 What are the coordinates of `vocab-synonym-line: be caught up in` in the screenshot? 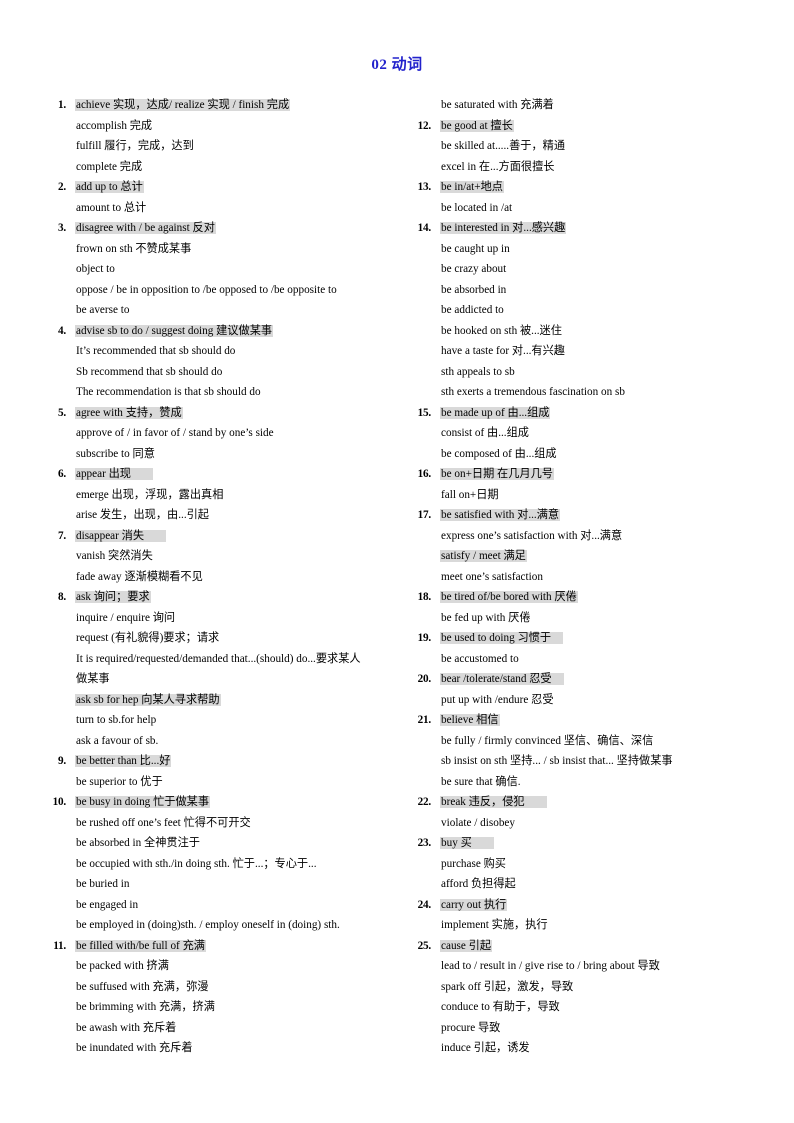 It's located at (586, 249).